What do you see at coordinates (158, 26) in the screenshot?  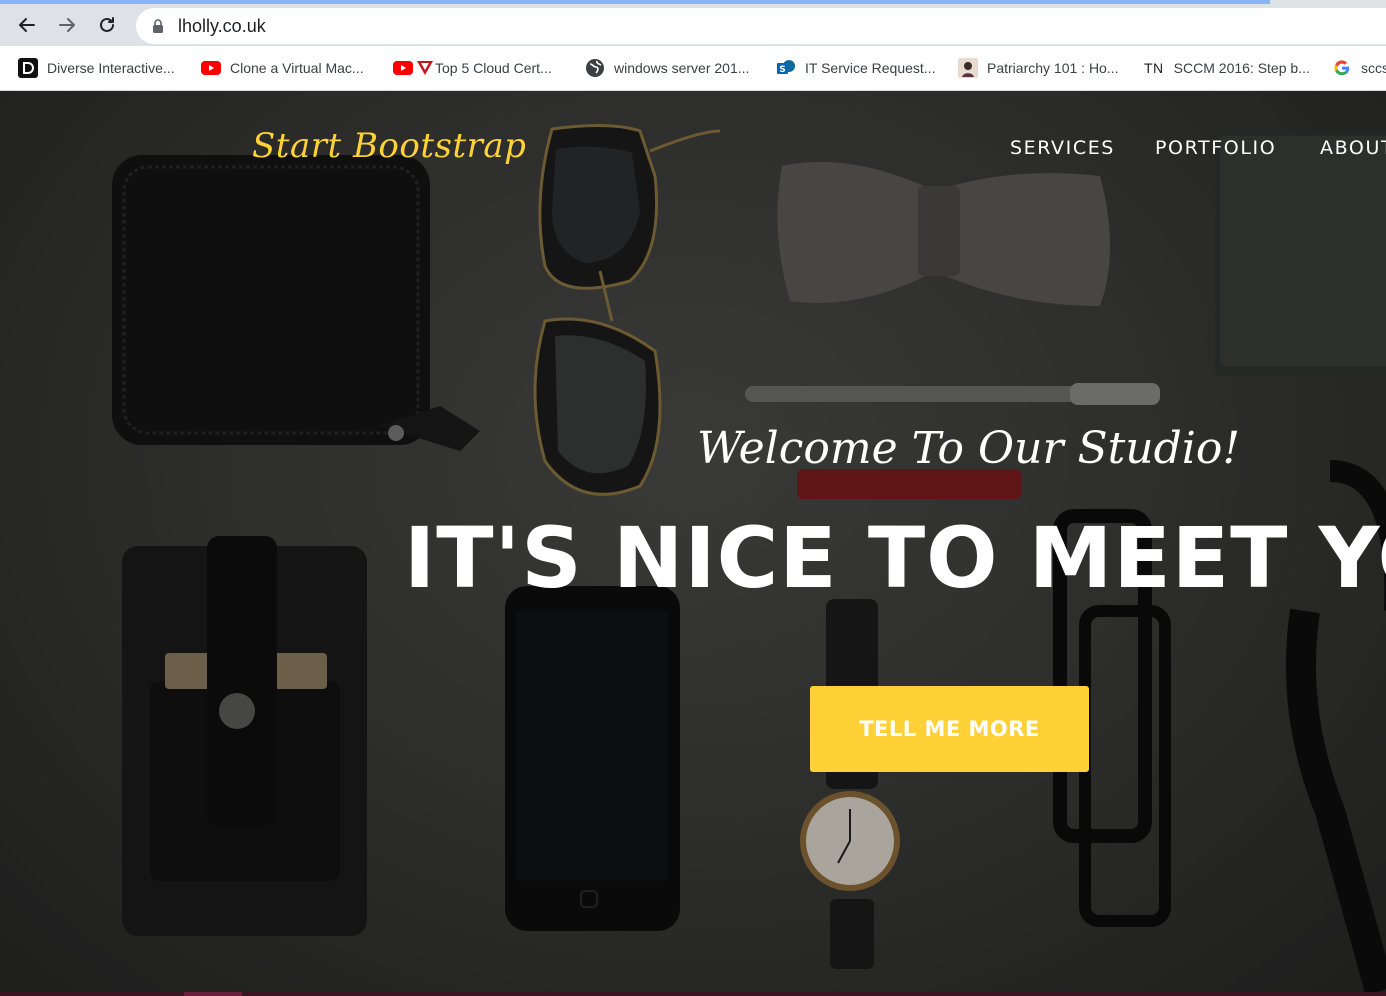 I see `lock-icon` at bounding box center [158, 26].